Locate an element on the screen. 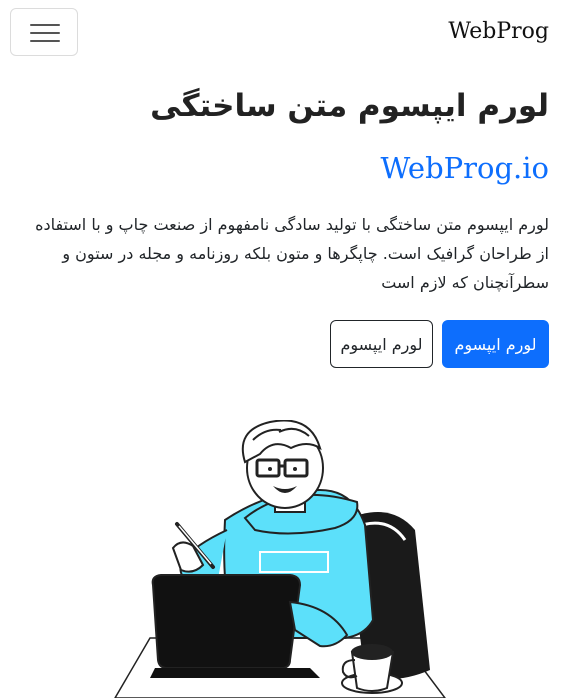 This screenshot has height=698, width=567. outline-button: لورم ایپسوم is located at coordinates (381, 344).